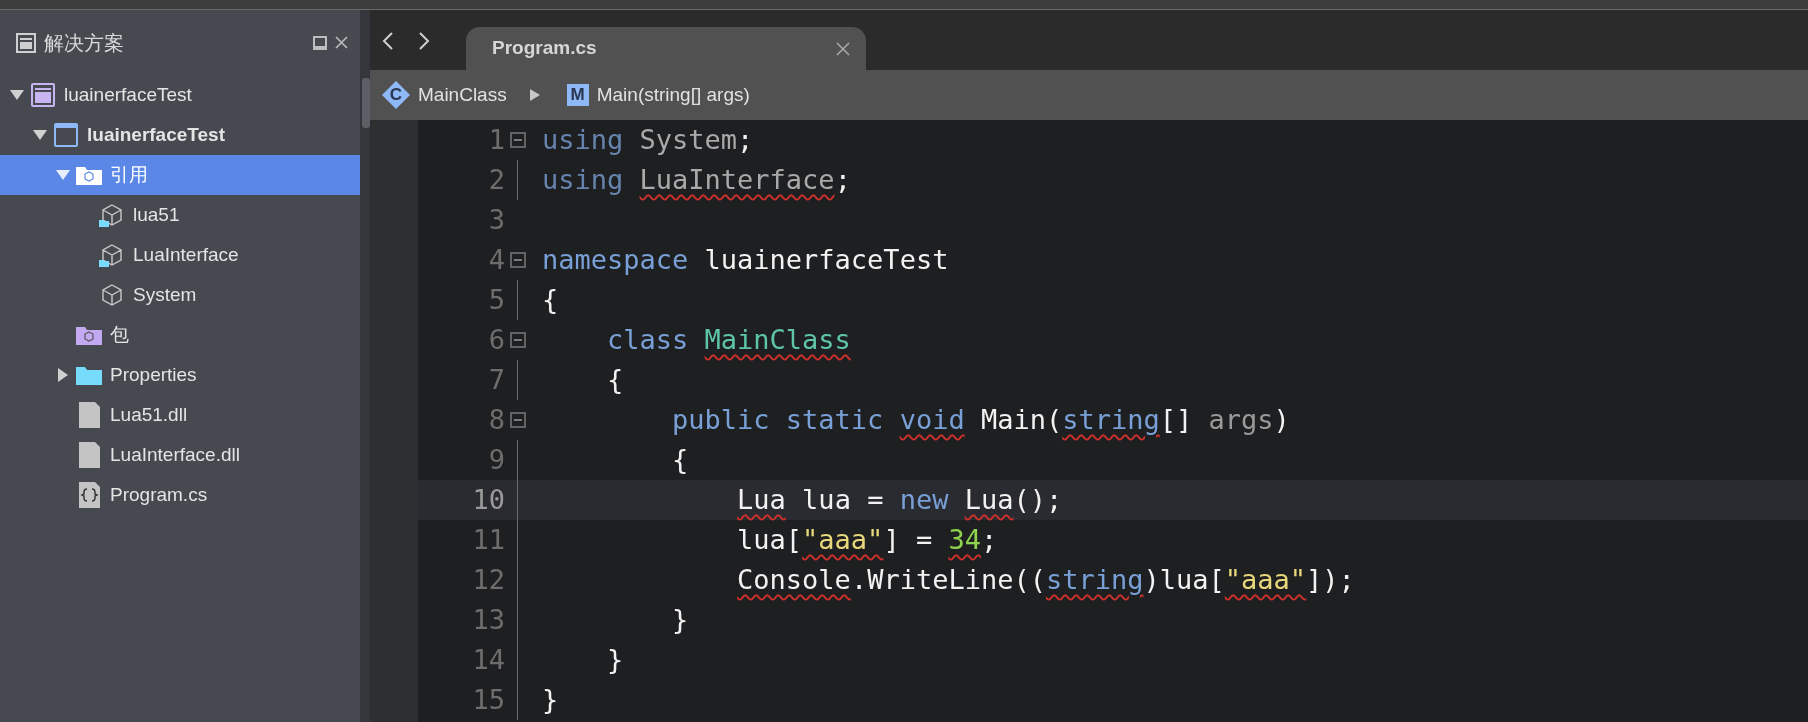 The width and height of the screenshot is (1808, 722). What do you see at coordinates (320, 42) in the screenshot?
I see `maximize-icon` at bounding box center [320, 42].